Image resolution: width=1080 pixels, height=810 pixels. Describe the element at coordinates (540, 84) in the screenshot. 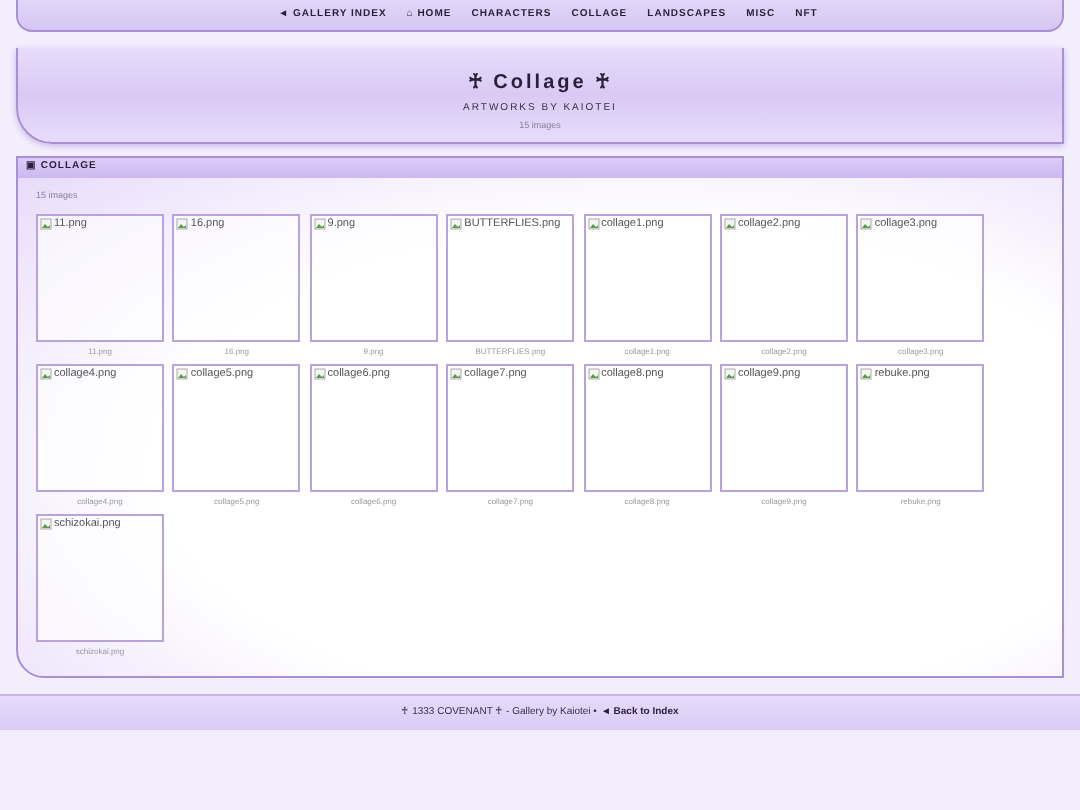

I see `page-title: ♰ Collage ♰` at that location.